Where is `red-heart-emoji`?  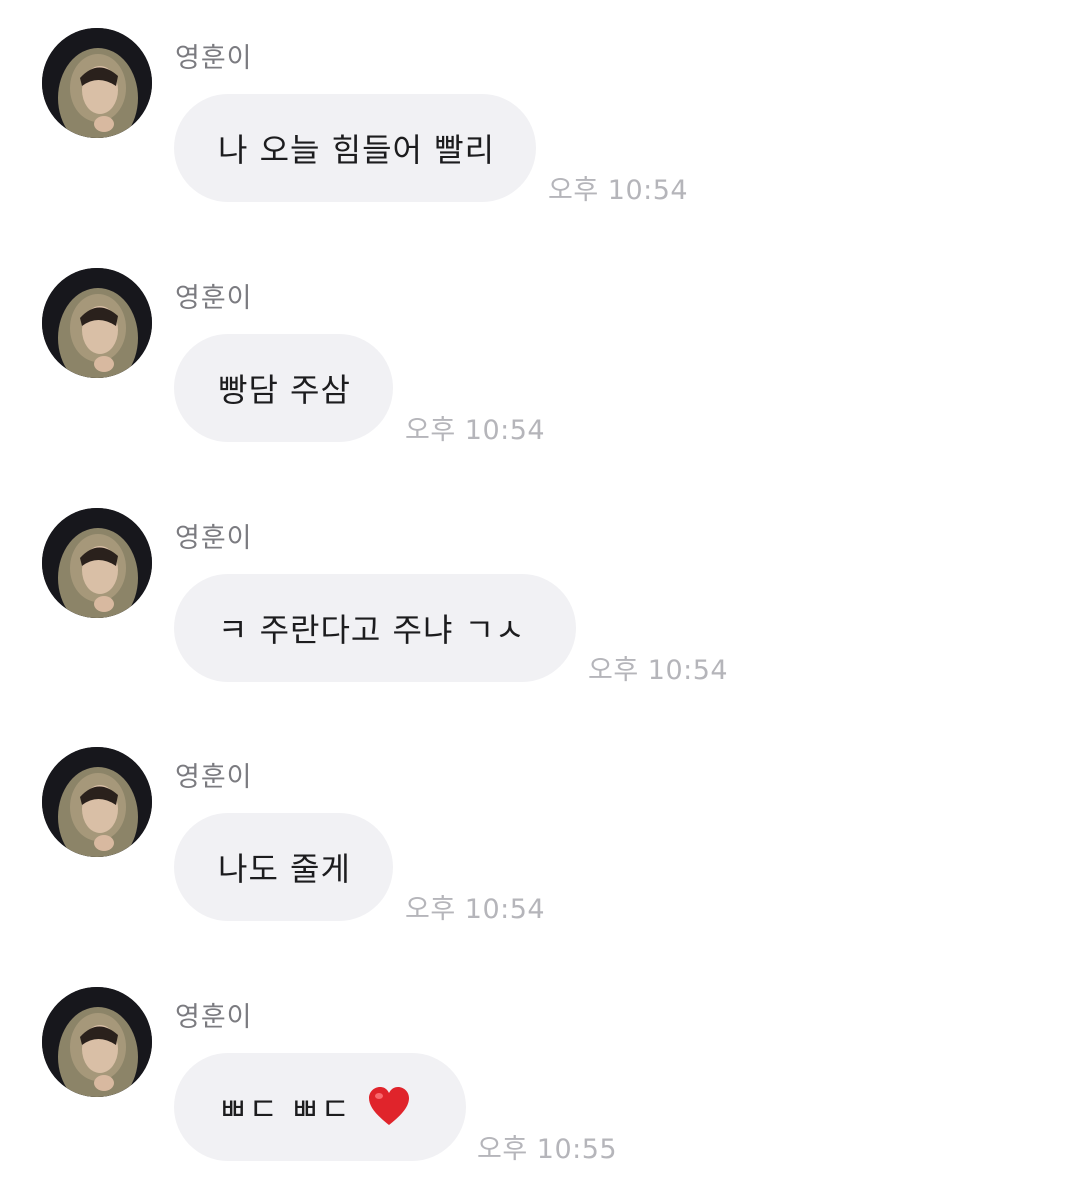
red-heart-emoji is located at coordinates (389, 1107).